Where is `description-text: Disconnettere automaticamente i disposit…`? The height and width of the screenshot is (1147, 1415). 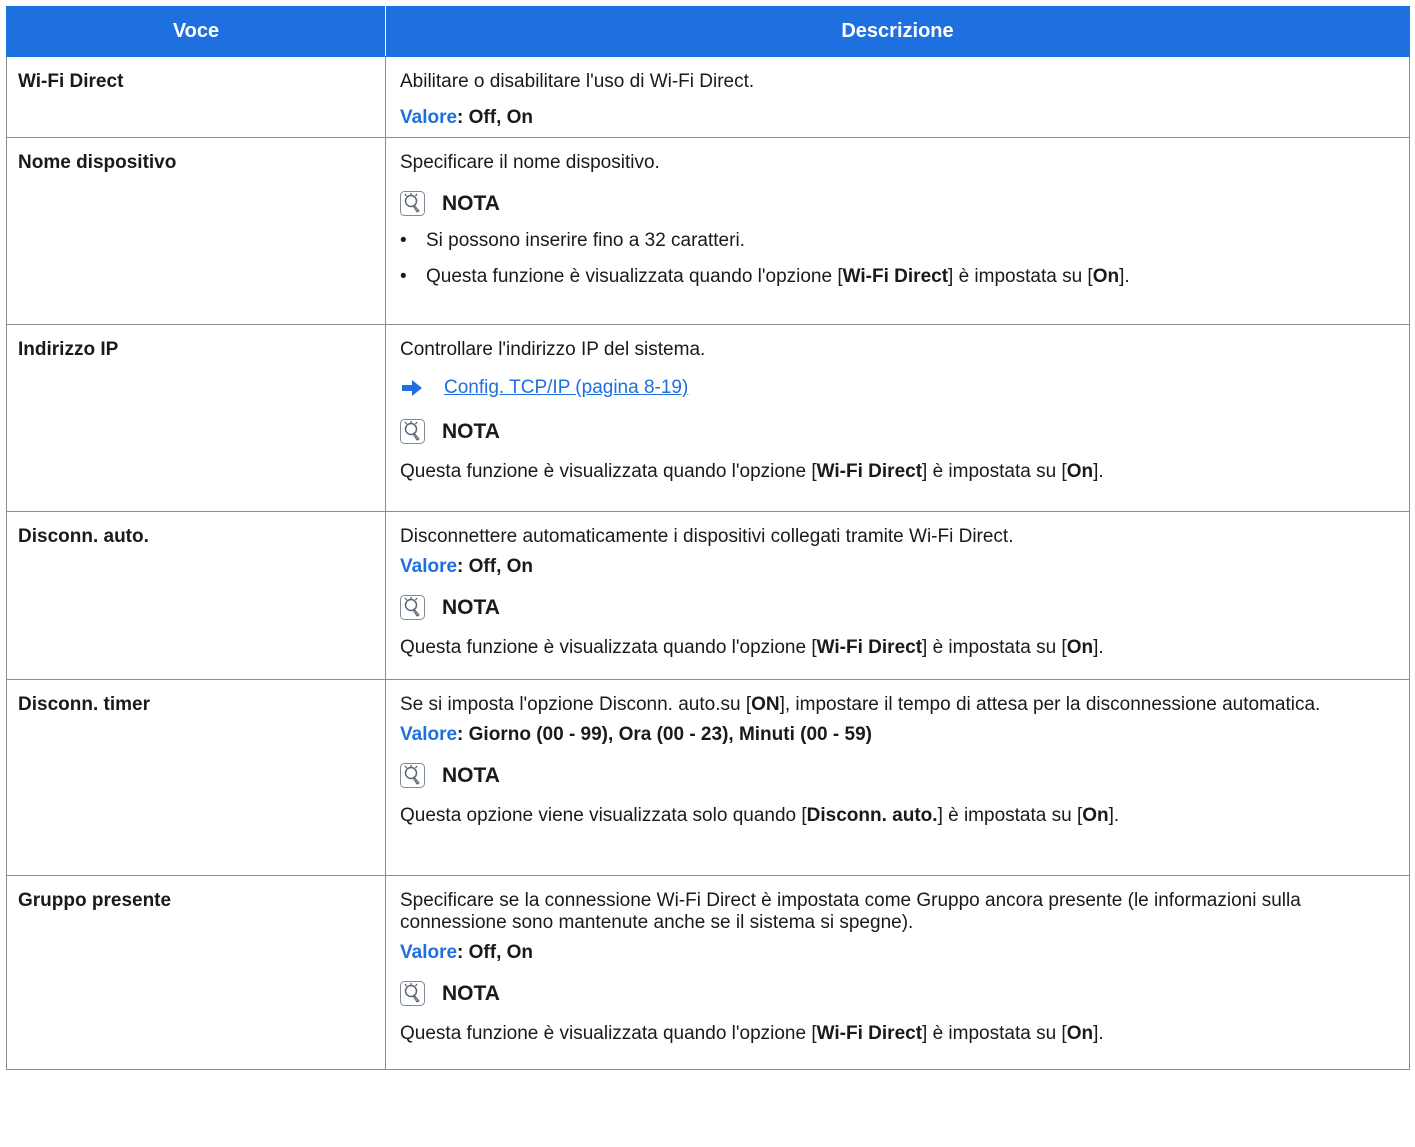 description-text: Disconnettere automaticamente i disposit… is located at coordinates (707, 536).